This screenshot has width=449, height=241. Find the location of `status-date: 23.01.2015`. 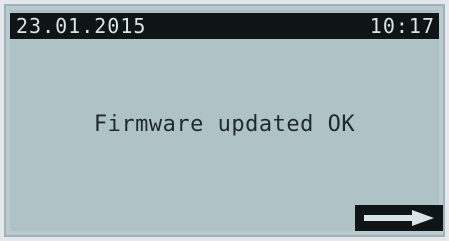

status-date: 23.01.2015 is located at coordinates (81, 26).